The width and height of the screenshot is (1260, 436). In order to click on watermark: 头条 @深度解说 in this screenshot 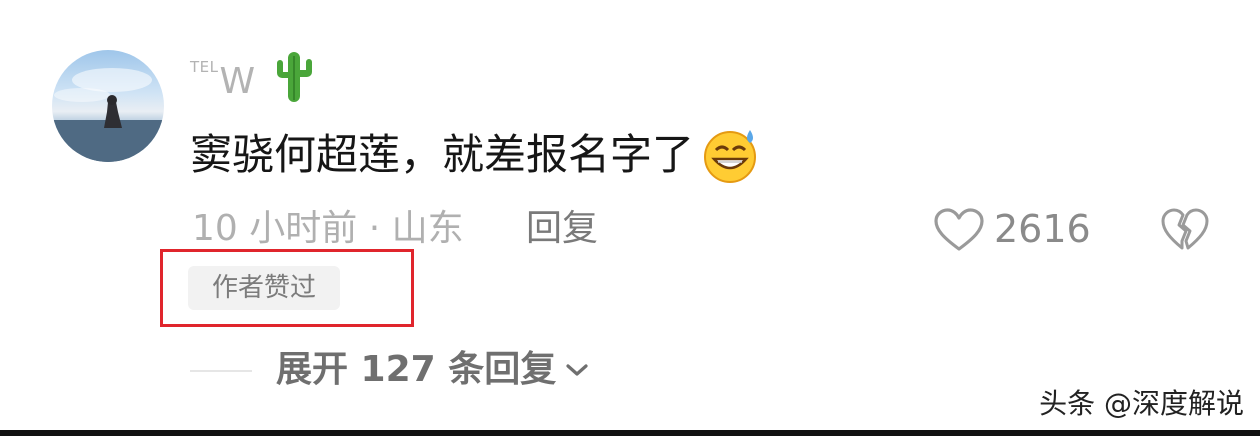, I will do `click(1141, 403)`.